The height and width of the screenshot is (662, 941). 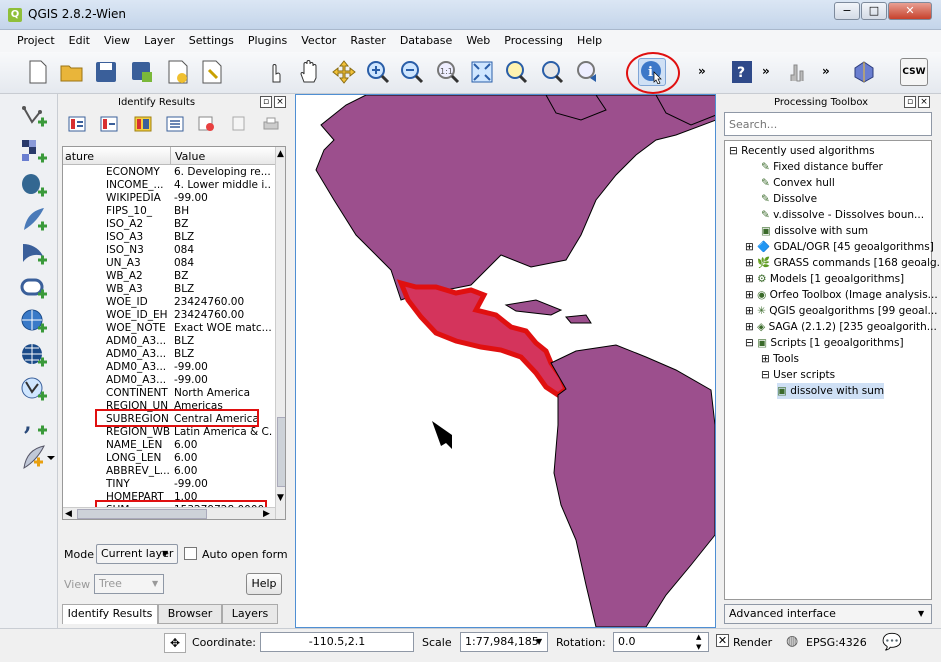 I want to click on tree-item: ⊟ ▣ Scripts [1 geoalgorithms], so click(x=824, y=343).